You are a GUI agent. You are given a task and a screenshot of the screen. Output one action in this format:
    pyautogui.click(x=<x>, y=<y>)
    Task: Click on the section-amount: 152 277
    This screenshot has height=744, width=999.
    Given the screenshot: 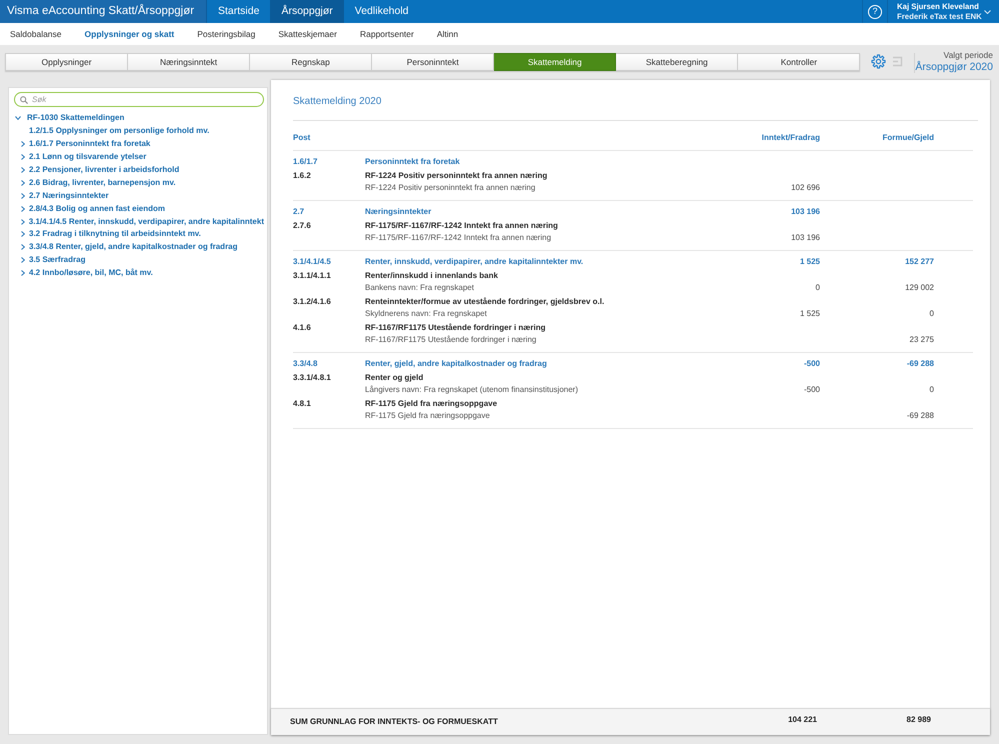 What is the action you would take?
    pyautogui.click(x=919, y=262)
    